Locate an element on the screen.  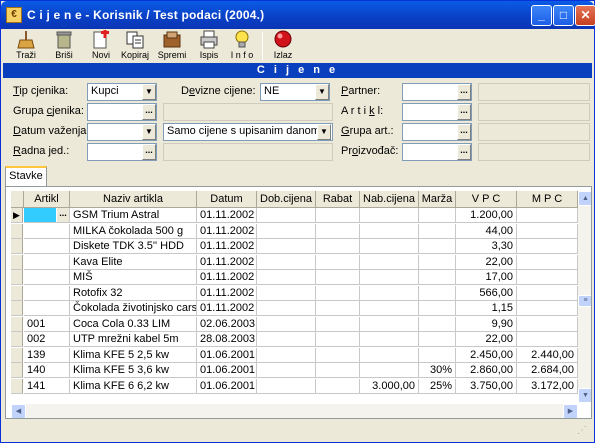
cell-artikl: 141 is located at coordinates (47, 386).